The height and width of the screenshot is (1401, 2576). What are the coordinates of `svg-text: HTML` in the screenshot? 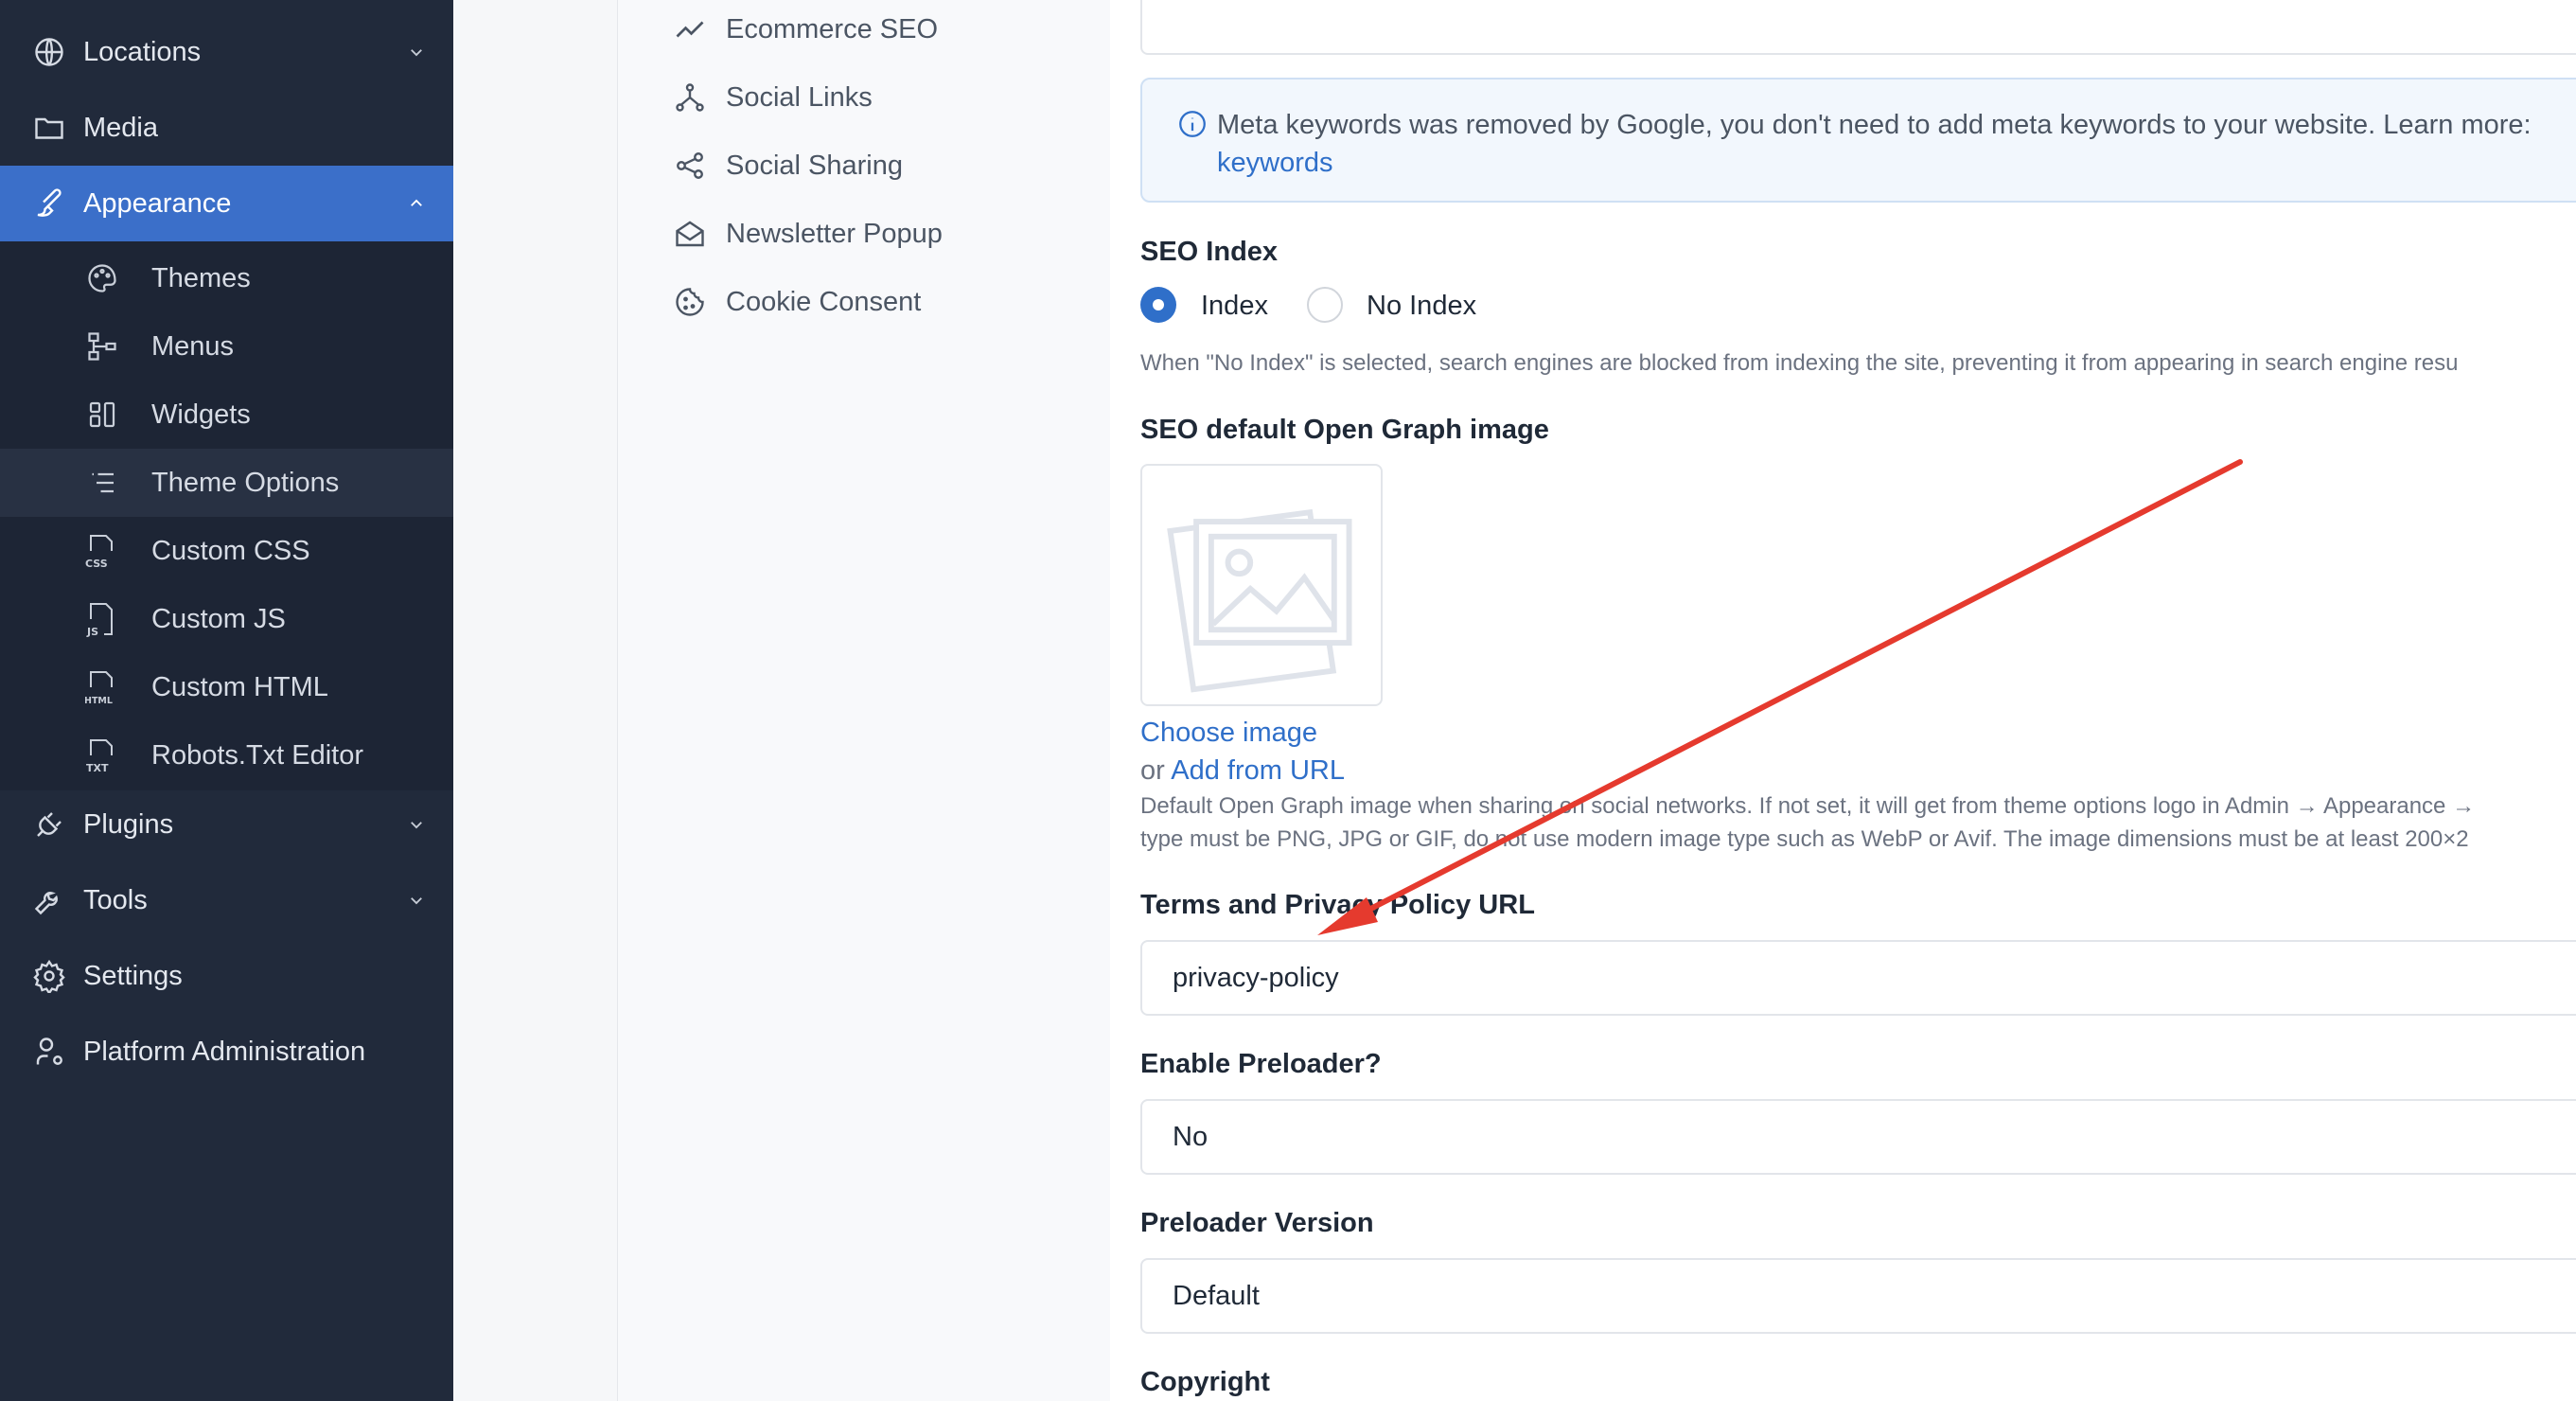 It's located at (99, 701).